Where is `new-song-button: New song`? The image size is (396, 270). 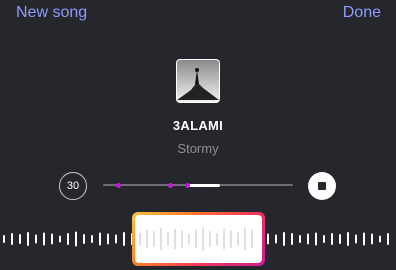 new-song-button: New song is located at coordinates (51, 13).